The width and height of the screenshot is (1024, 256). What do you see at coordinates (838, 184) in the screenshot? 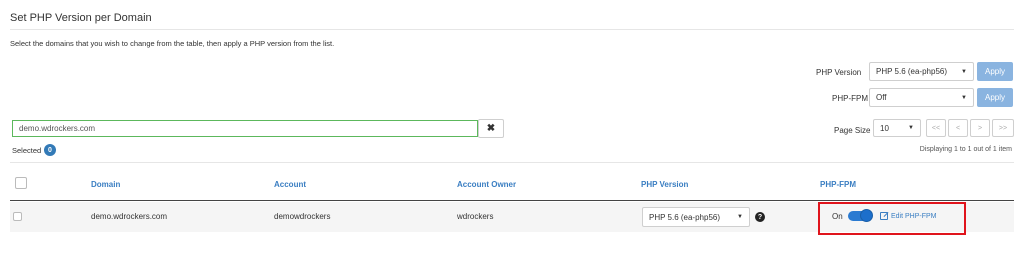
I see `column-header-php-fpm: PHP-FPM` at bounding box center [838, 184].